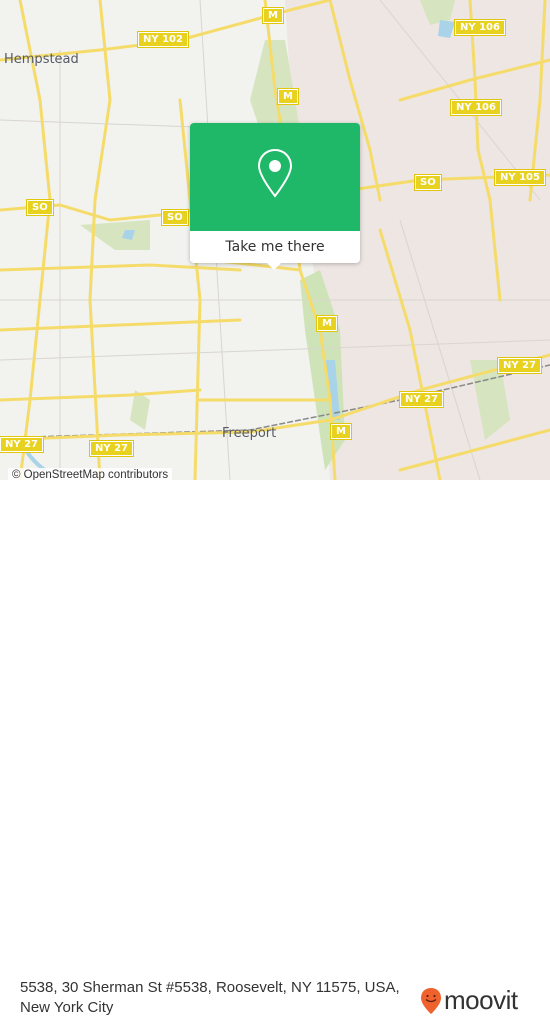 Image resolution: width=550 pixels, height=1018 pixels. I want to click on map-pin-icon, so click(275, 173).